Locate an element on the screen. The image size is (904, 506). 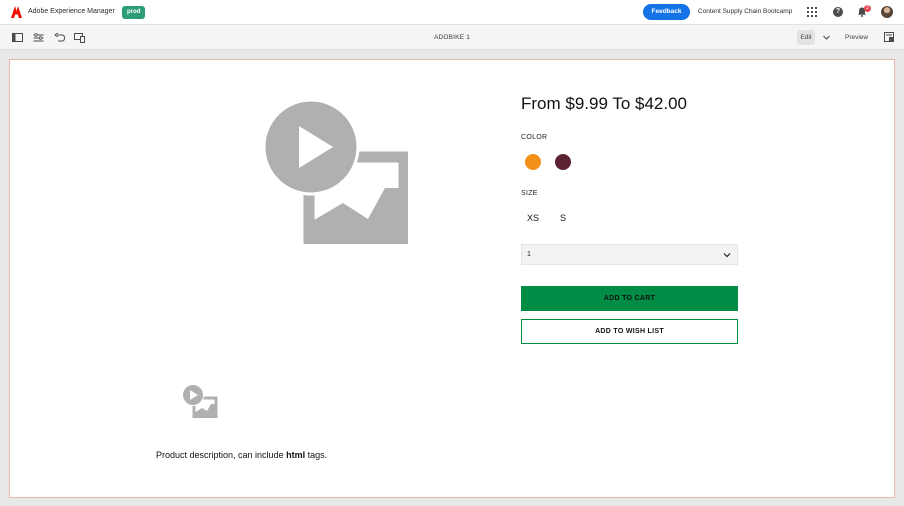
quantity-value: 1 is located at coordinates (529, 254).